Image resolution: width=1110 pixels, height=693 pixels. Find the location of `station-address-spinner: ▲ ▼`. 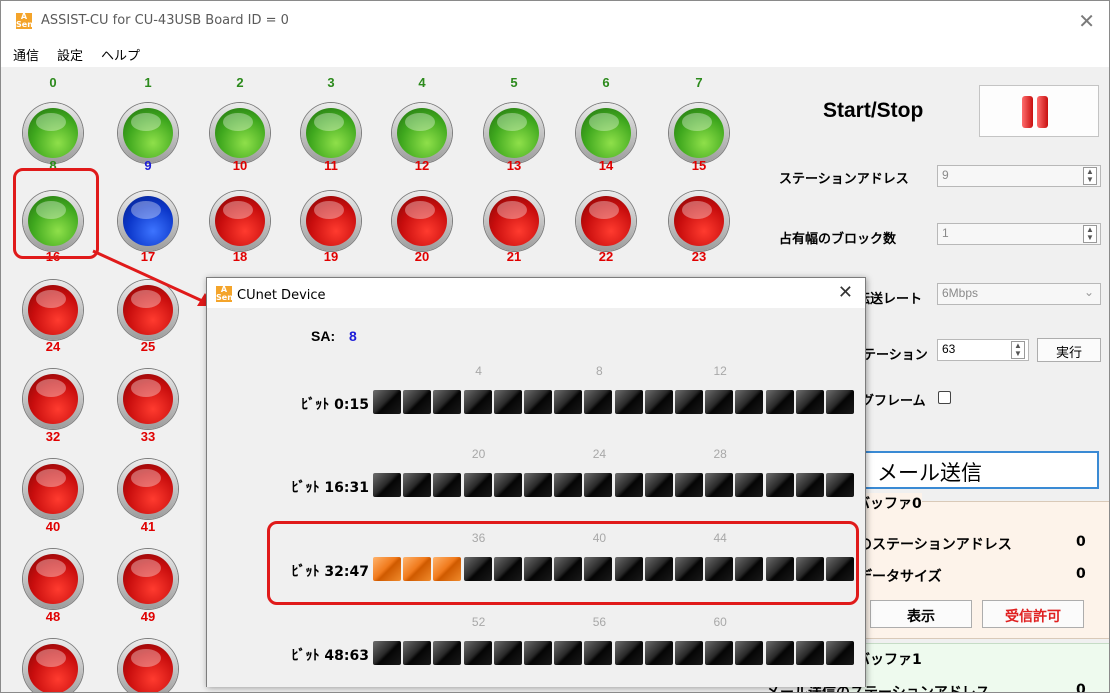

station-address-spinner: ▲ ▼ is located at coordinates (1090, 176).